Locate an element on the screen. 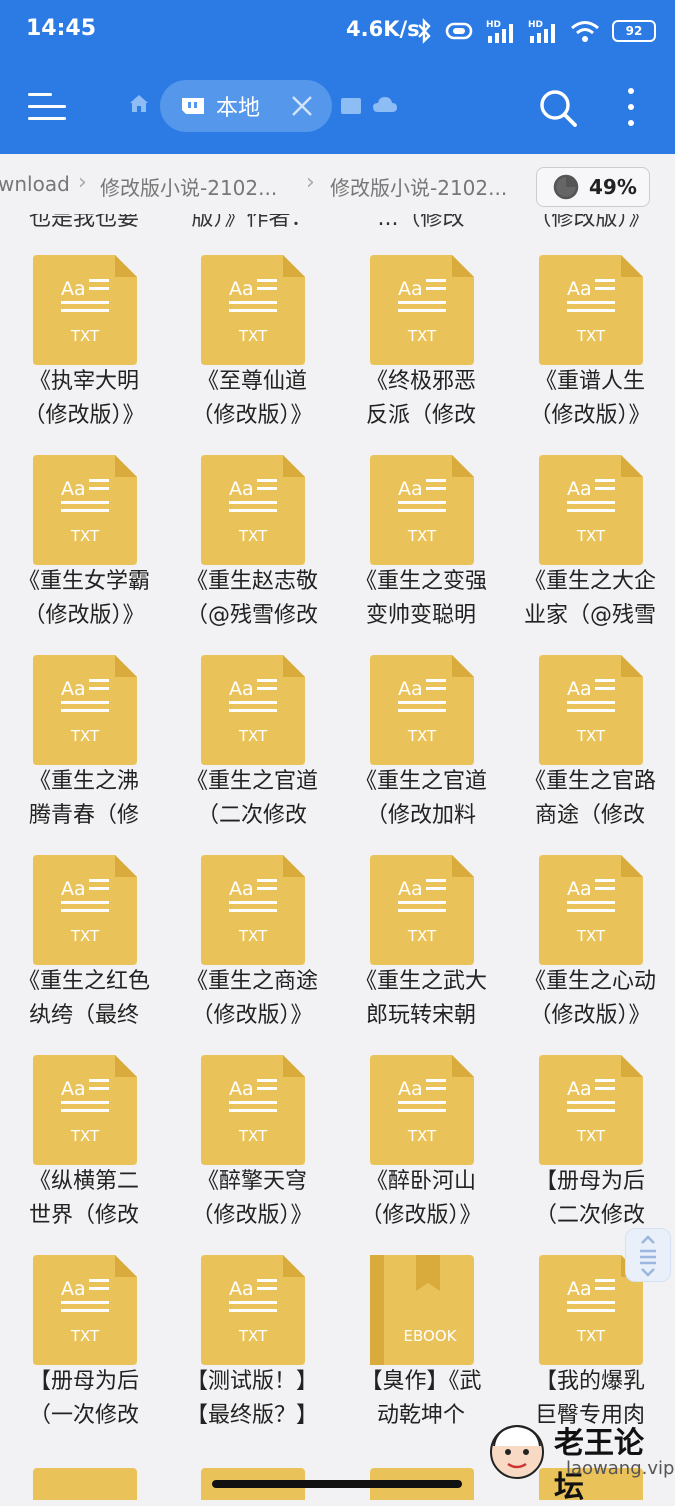 Image resolution: width=675 pixels, height=1506 pixels. file-name-line: 《重生之官道 is located at coordinates (251, 781).